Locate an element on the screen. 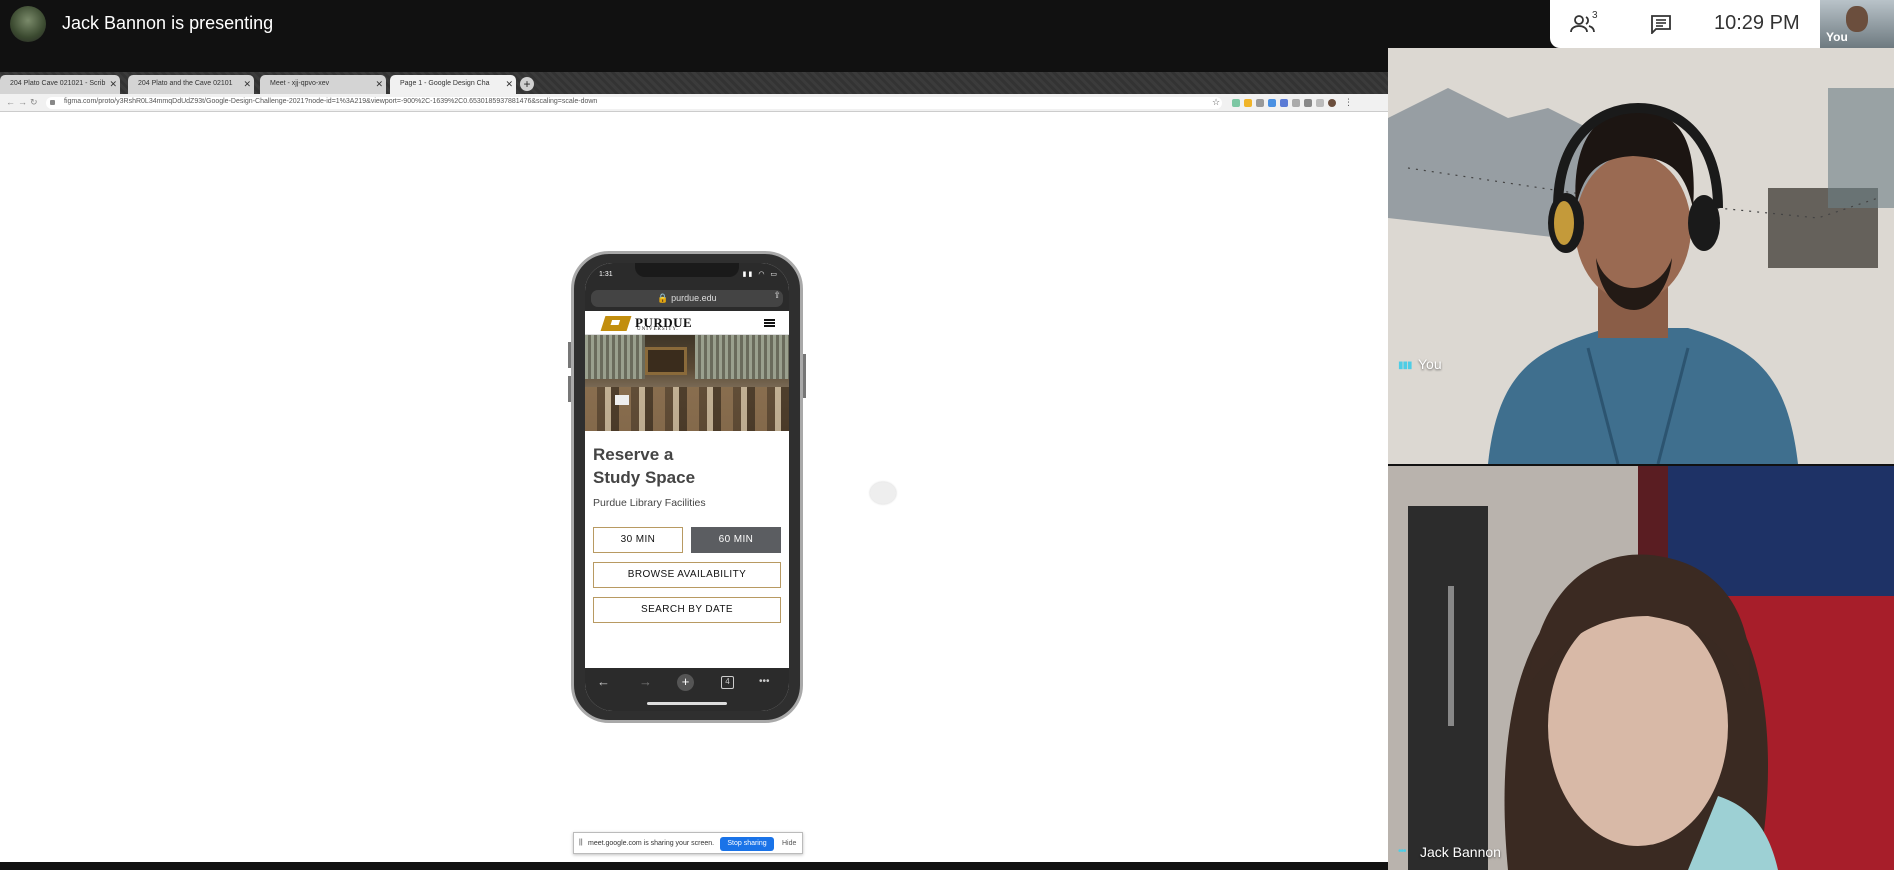 This screenshot has width=1894, height=870. phone-time: 1:31 is located at coordinates (606, 274).